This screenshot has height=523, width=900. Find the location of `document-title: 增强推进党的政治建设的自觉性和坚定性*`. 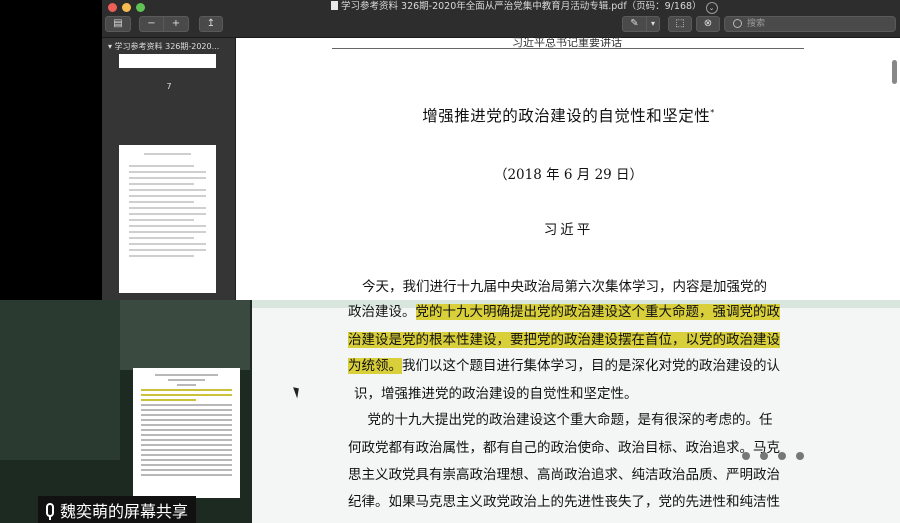

document-title: 增强推进党的政治建设的自觉性和坚定性* is located at coordinates (568, 115).